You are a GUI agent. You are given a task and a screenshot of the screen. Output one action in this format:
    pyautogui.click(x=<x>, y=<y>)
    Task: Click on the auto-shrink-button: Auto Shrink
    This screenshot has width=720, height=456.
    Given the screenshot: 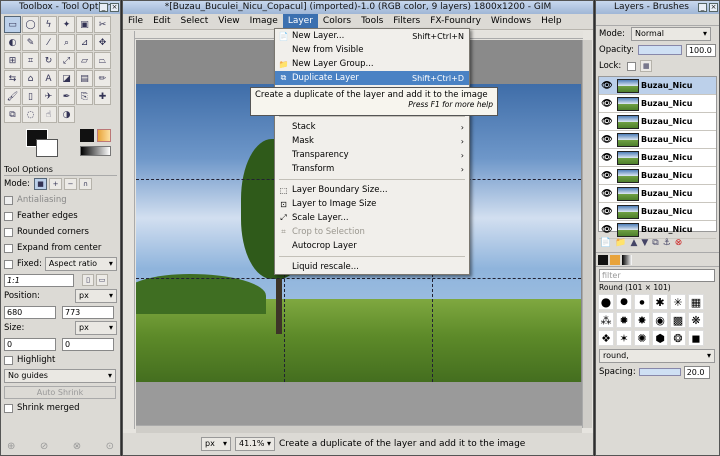 What is the action you would take?
    pyautogui.click(x=60, y=392)
    